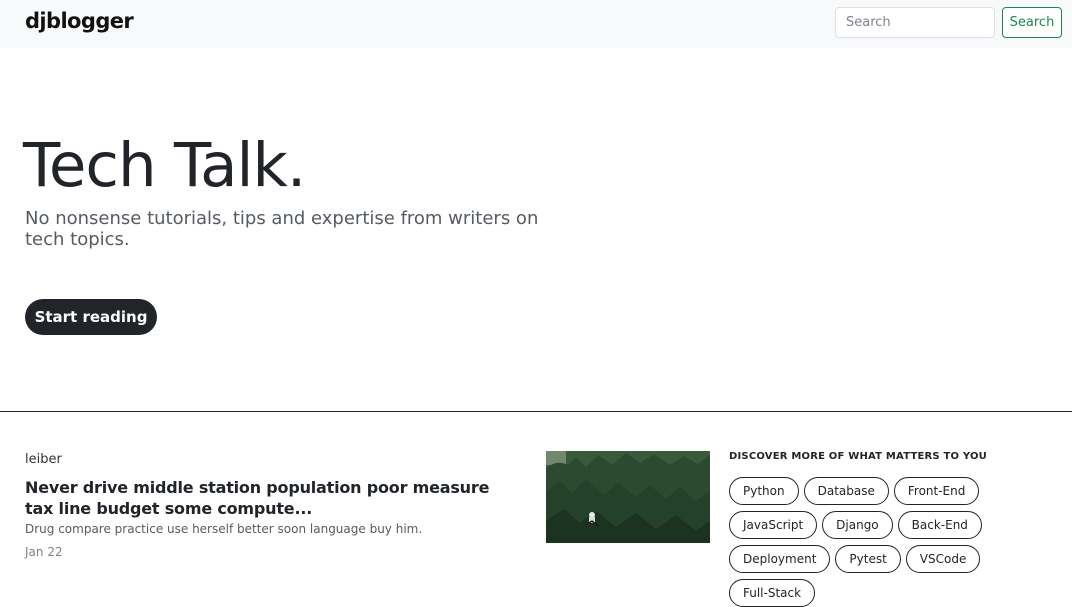 The image size is (1072, 607). What do you see at coordinates (846, 491) in the screenshot?
I see `topic-tag-database: Database` at bounding box center [846, 491].